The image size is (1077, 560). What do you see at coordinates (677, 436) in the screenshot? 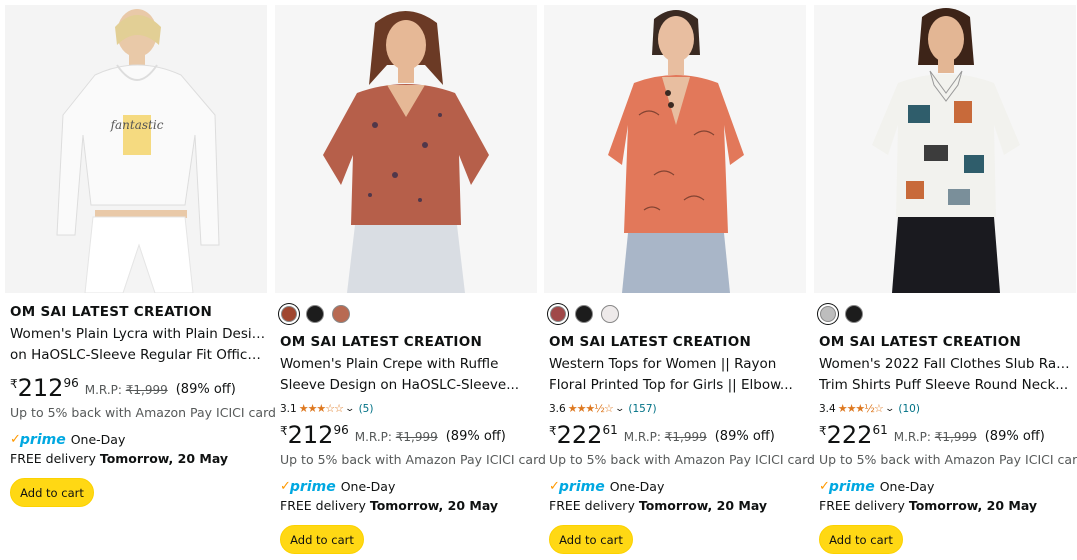
I see `price-row: ₹ 222 61 M.R.P: ₹1,999 (89% off)` at bounding box center [677, 436].